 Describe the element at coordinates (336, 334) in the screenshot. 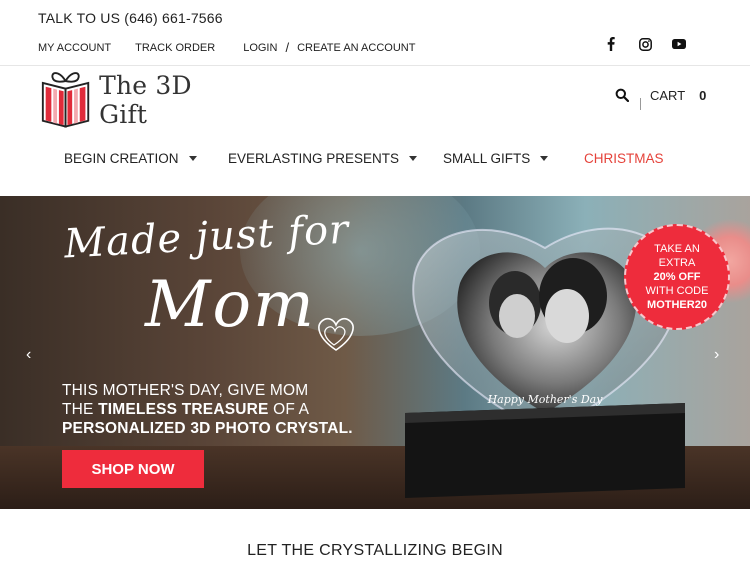

I see `heart-doodle-icon` at that location.